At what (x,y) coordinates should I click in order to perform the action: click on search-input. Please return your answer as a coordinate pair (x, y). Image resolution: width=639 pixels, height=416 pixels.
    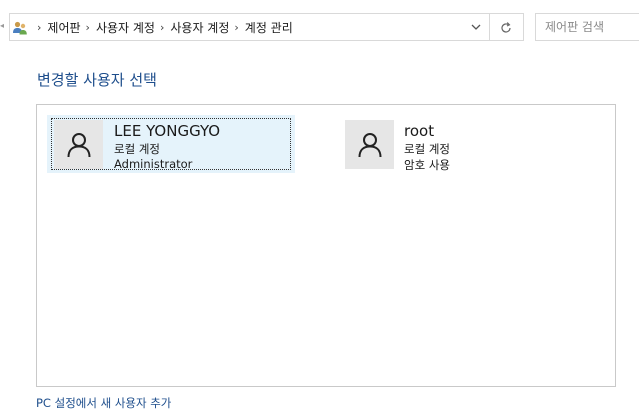
    Looking at the image, I should click on (587, 27).